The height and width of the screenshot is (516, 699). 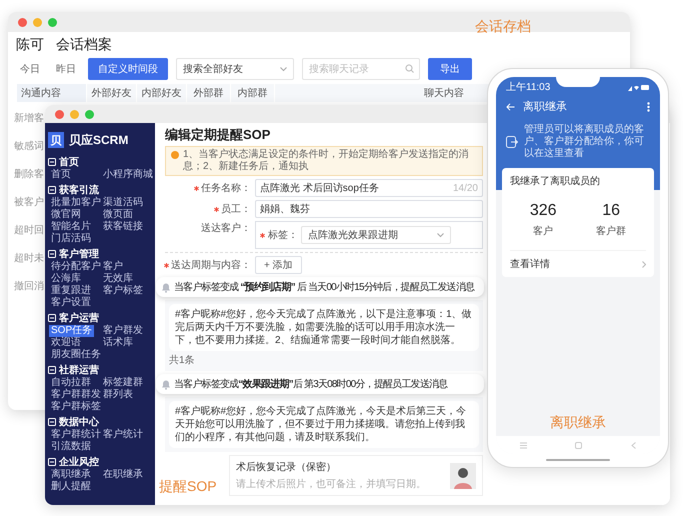 What do you see at coordinates (324, 424) in the screenshot?
I see `message-text: #客户昵称#您好，您今天完成了点阵激光，今天是术后第三天，今天开始您可以用洗脸了，但不要过于用力揉搓哦。请您拍上传到我们的小程序，有其他问题，请及时联系我们。` at bounding box center [324, 424].